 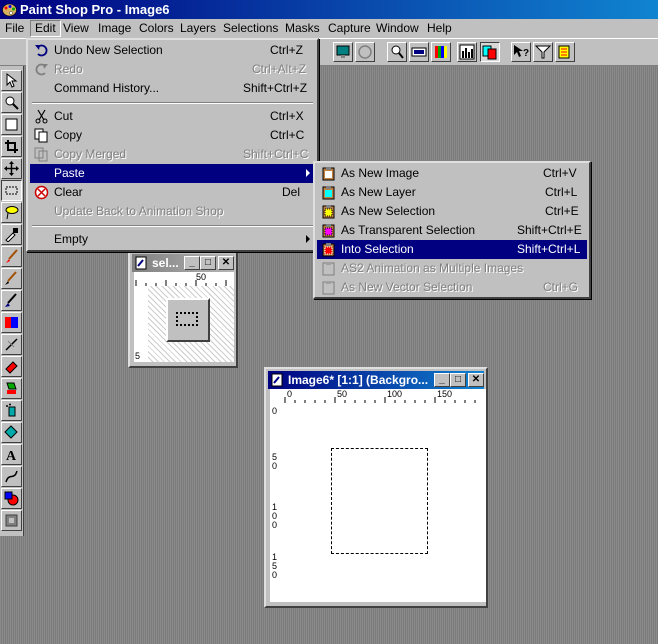 I want to click on toolbar-context-help-button: ?, so click(x=521, y=52).